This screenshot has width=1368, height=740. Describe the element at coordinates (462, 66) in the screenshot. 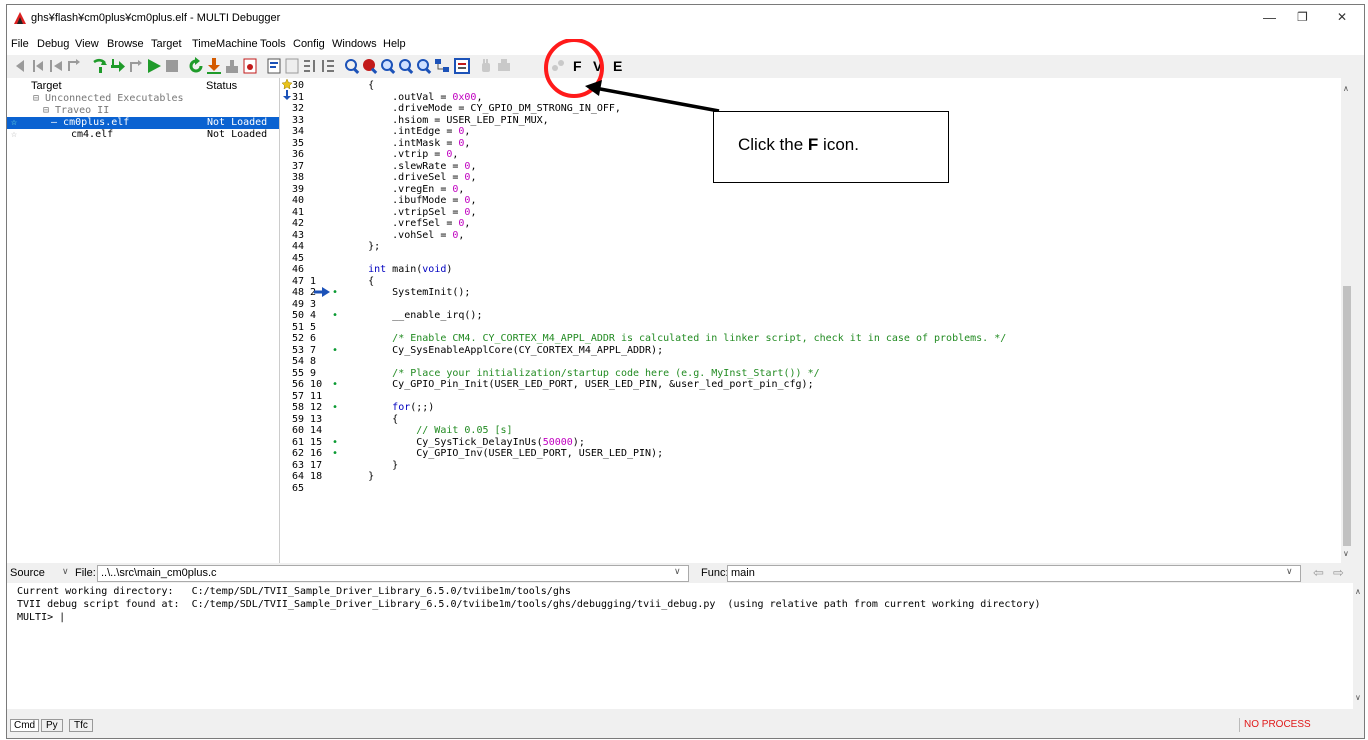

I see `memory-view-icon` at that location.